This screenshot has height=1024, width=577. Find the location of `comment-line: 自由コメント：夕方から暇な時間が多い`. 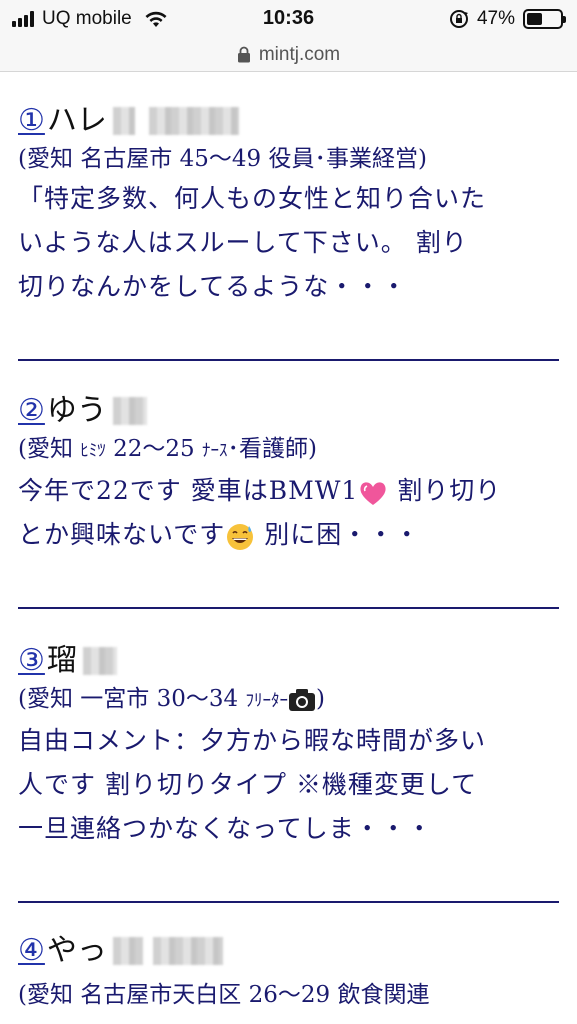

comment-line: 自由コメント：夕方から暇な時間が多い is located at coordinates (252, 740).